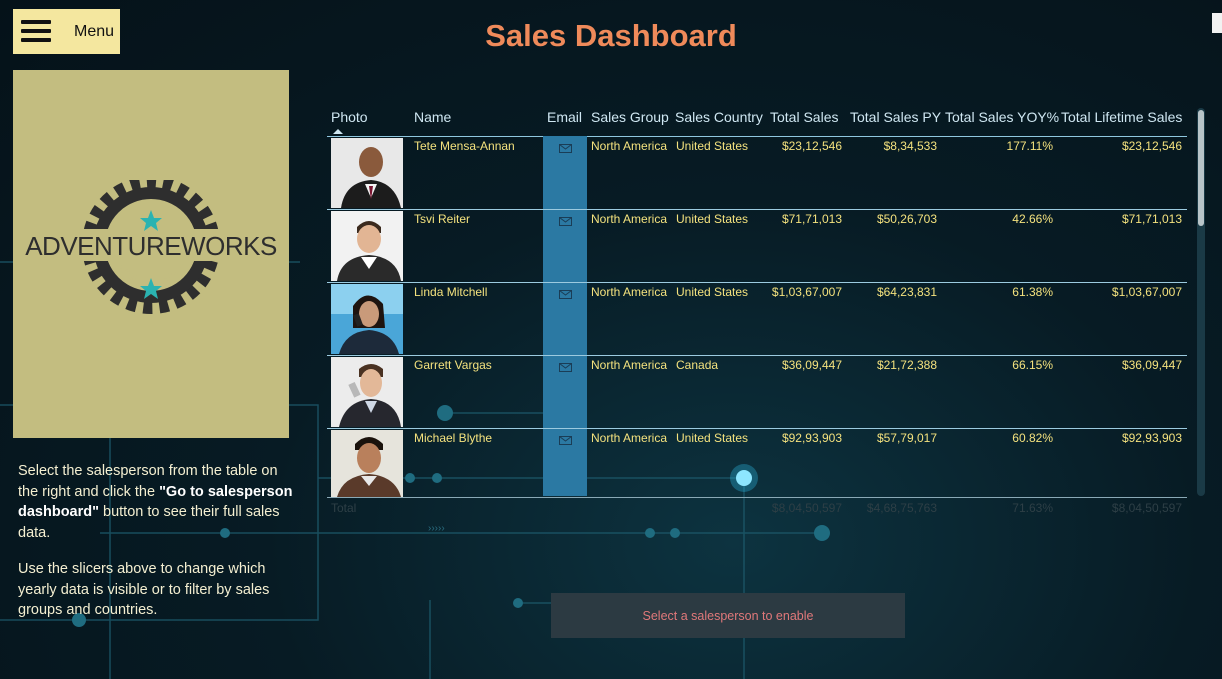  I want to click on col-name: Name, so click(432, 117).